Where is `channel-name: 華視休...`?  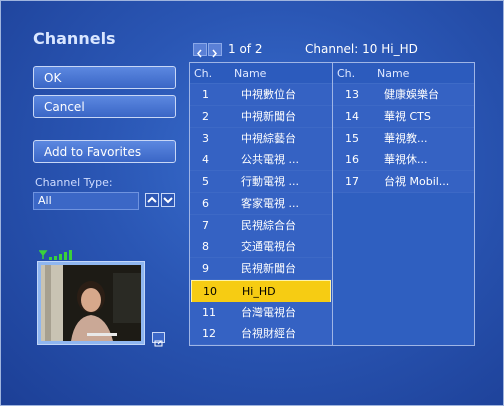 channel-name: 華視休... is located at coordinates (406, 160).